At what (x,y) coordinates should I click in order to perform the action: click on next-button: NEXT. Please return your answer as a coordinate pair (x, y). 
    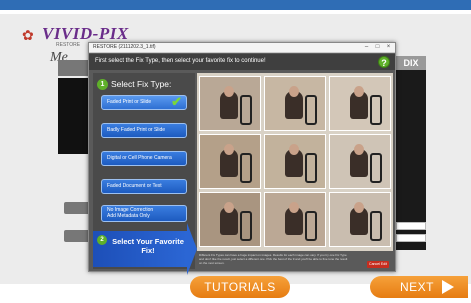
    Looking at the image, I should click on (419, 287).